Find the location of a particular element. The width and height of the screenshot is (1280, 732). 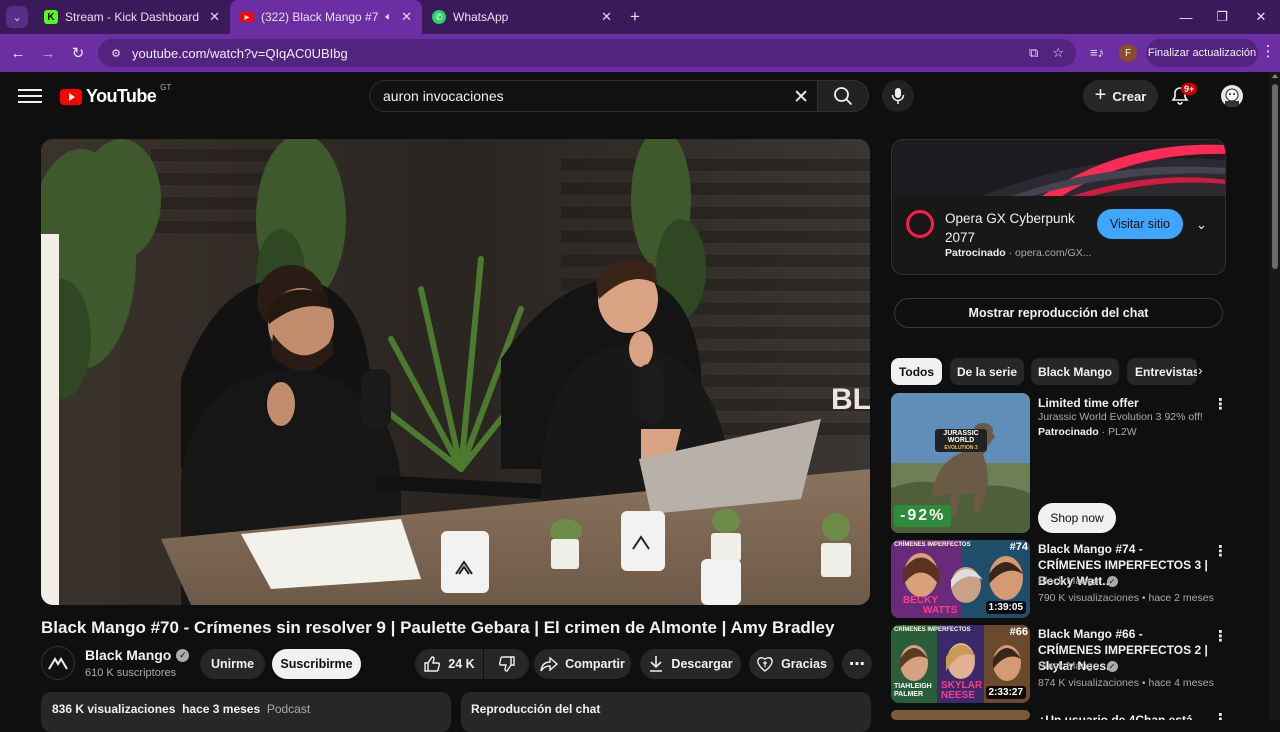

promo-subtitle: Jurassic World Evolution 3 92% off! is located at coordinates (1120, 417).